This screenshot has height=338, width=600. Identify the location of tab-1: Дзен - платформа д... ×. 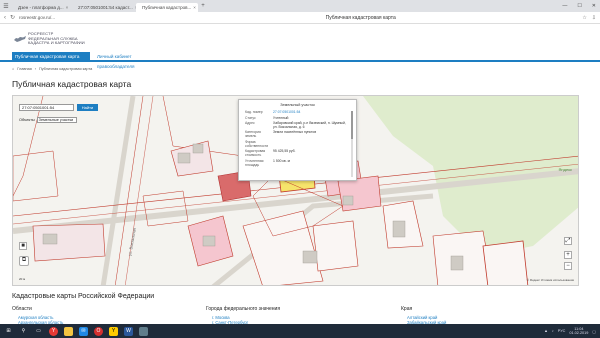
(42, 7).